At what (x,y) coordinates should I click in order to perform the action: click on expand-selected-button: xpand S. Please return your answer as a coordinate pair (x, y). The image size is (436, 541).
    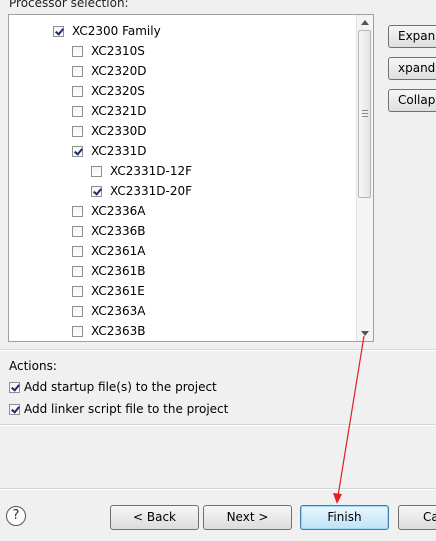
    Looking at the image, I should click on (412, 68).